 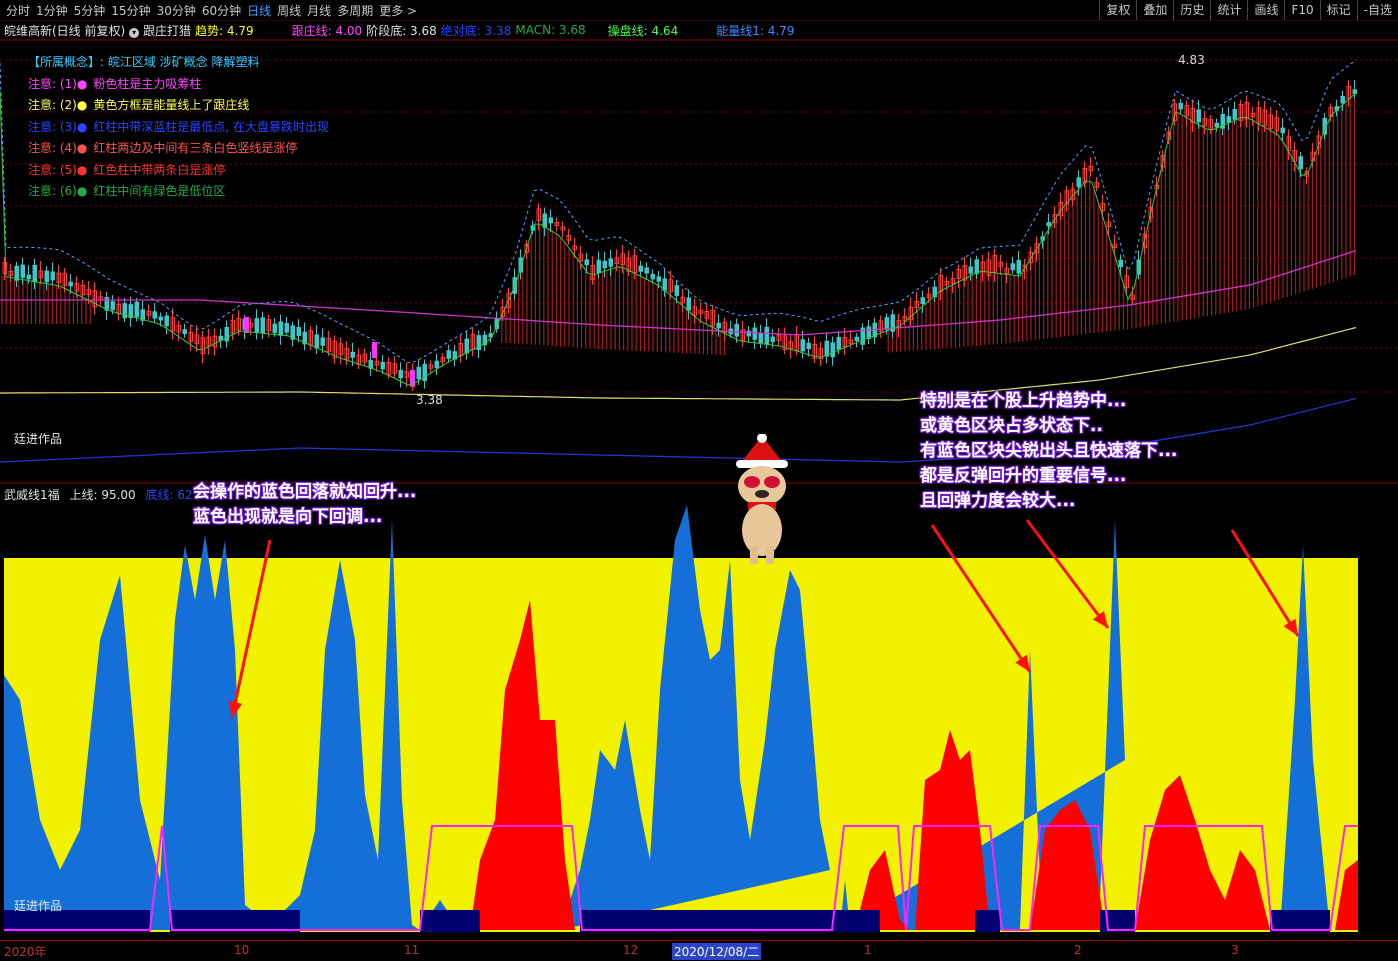 I want to click on author-label-main: 廷进作品, so click(x=38, y=439).